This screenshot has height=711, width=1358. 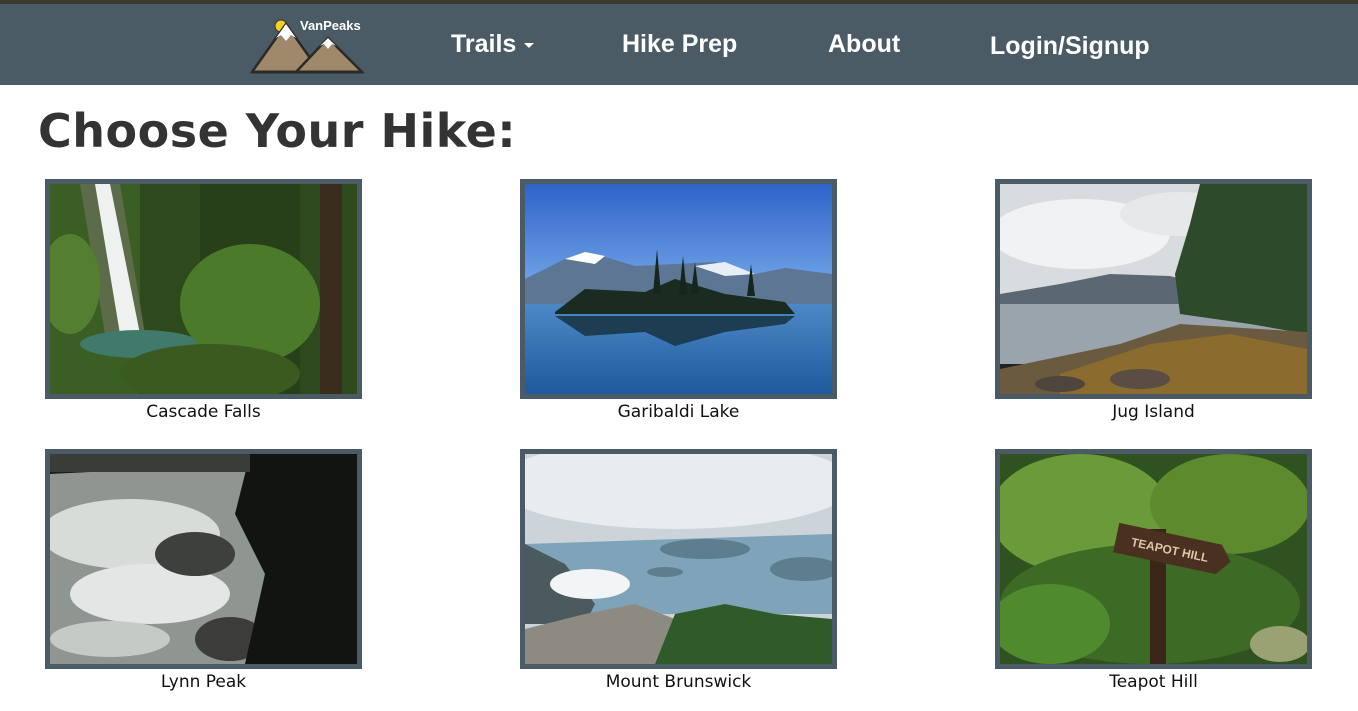 What do you see at coordinates (277, 131) in the screenshot?
I see `page-title: Choose Your Hike:` at bounding box center [277, 131].